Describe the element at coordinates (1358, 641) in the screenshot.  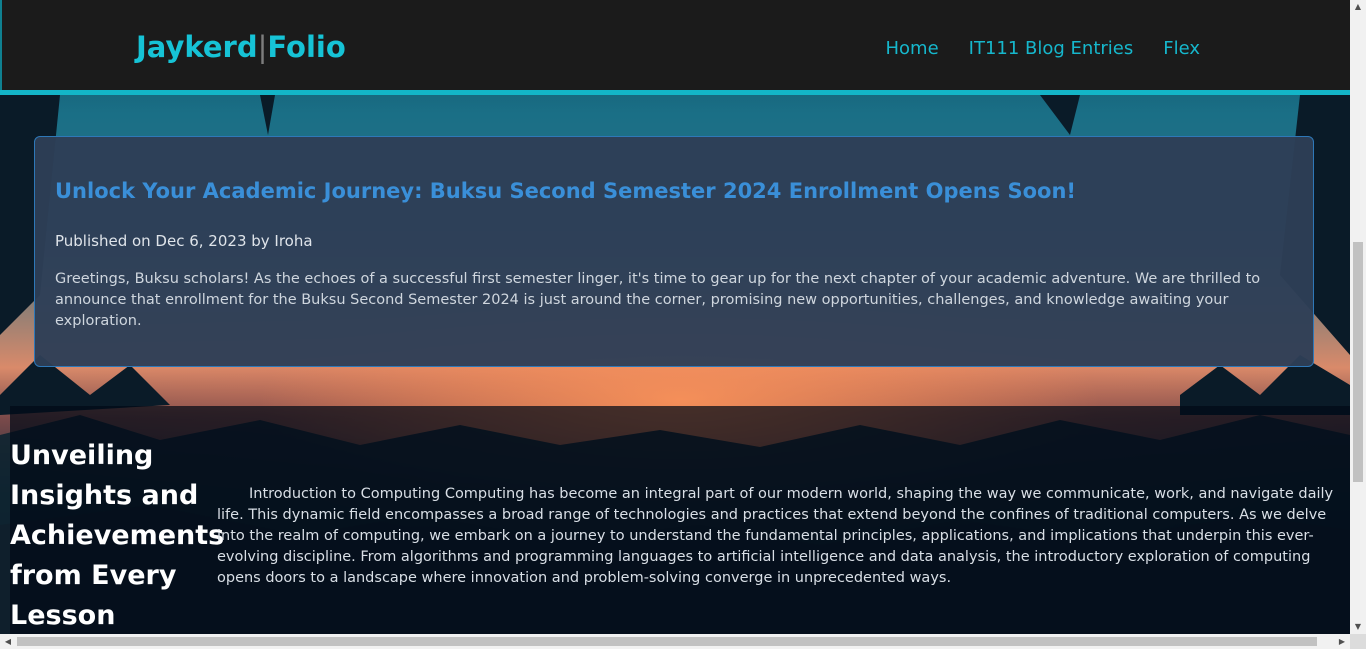
I see `scrollbar-corner` at that location.